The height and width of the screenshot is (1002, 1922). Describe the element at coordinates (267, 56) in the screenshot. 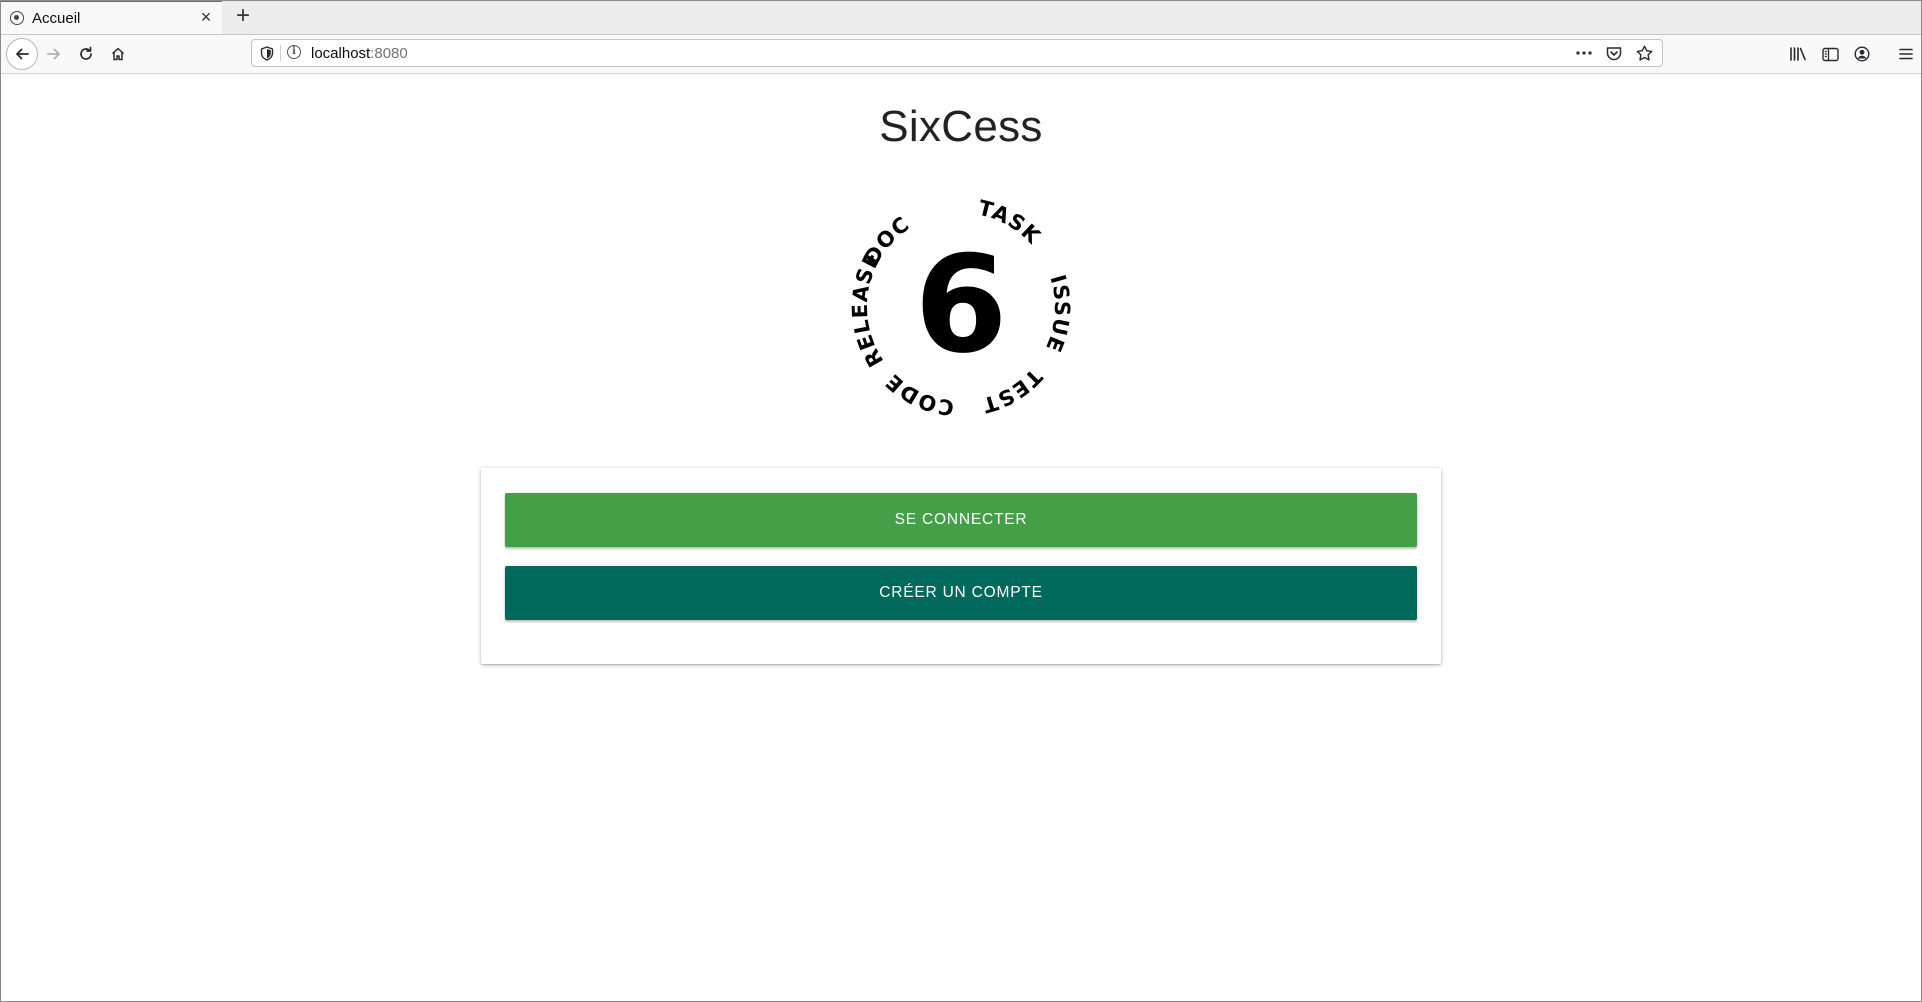

I see `shield-icon` at that location.